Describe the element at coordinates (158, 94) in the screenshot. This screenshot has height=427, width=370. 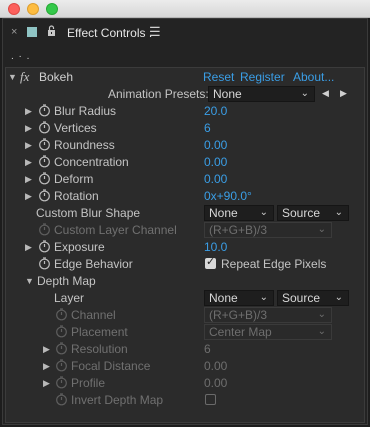
I see `animation-presets-label: Animation Presets:` at that location.